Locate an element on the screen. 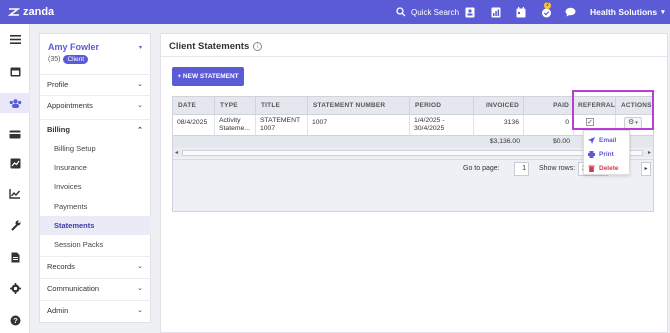  client-type-badge: Client is located at coordinates (76, 59).